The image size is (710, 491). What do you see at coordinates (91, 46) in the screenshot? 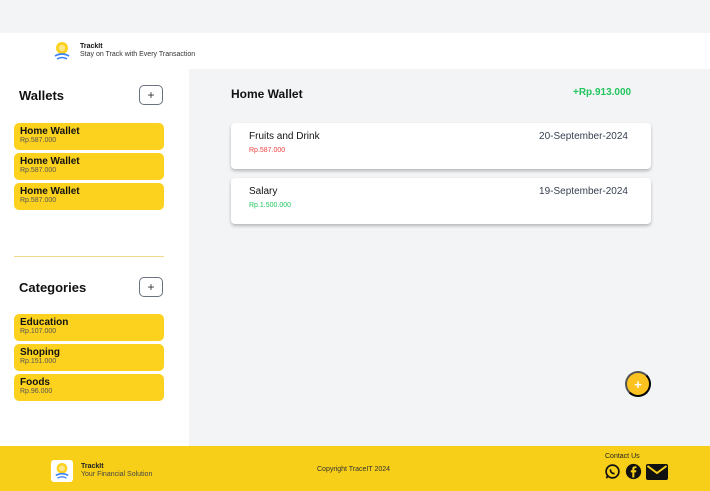
I see `app-name: TrackIt` at bounding box center [91, 46].